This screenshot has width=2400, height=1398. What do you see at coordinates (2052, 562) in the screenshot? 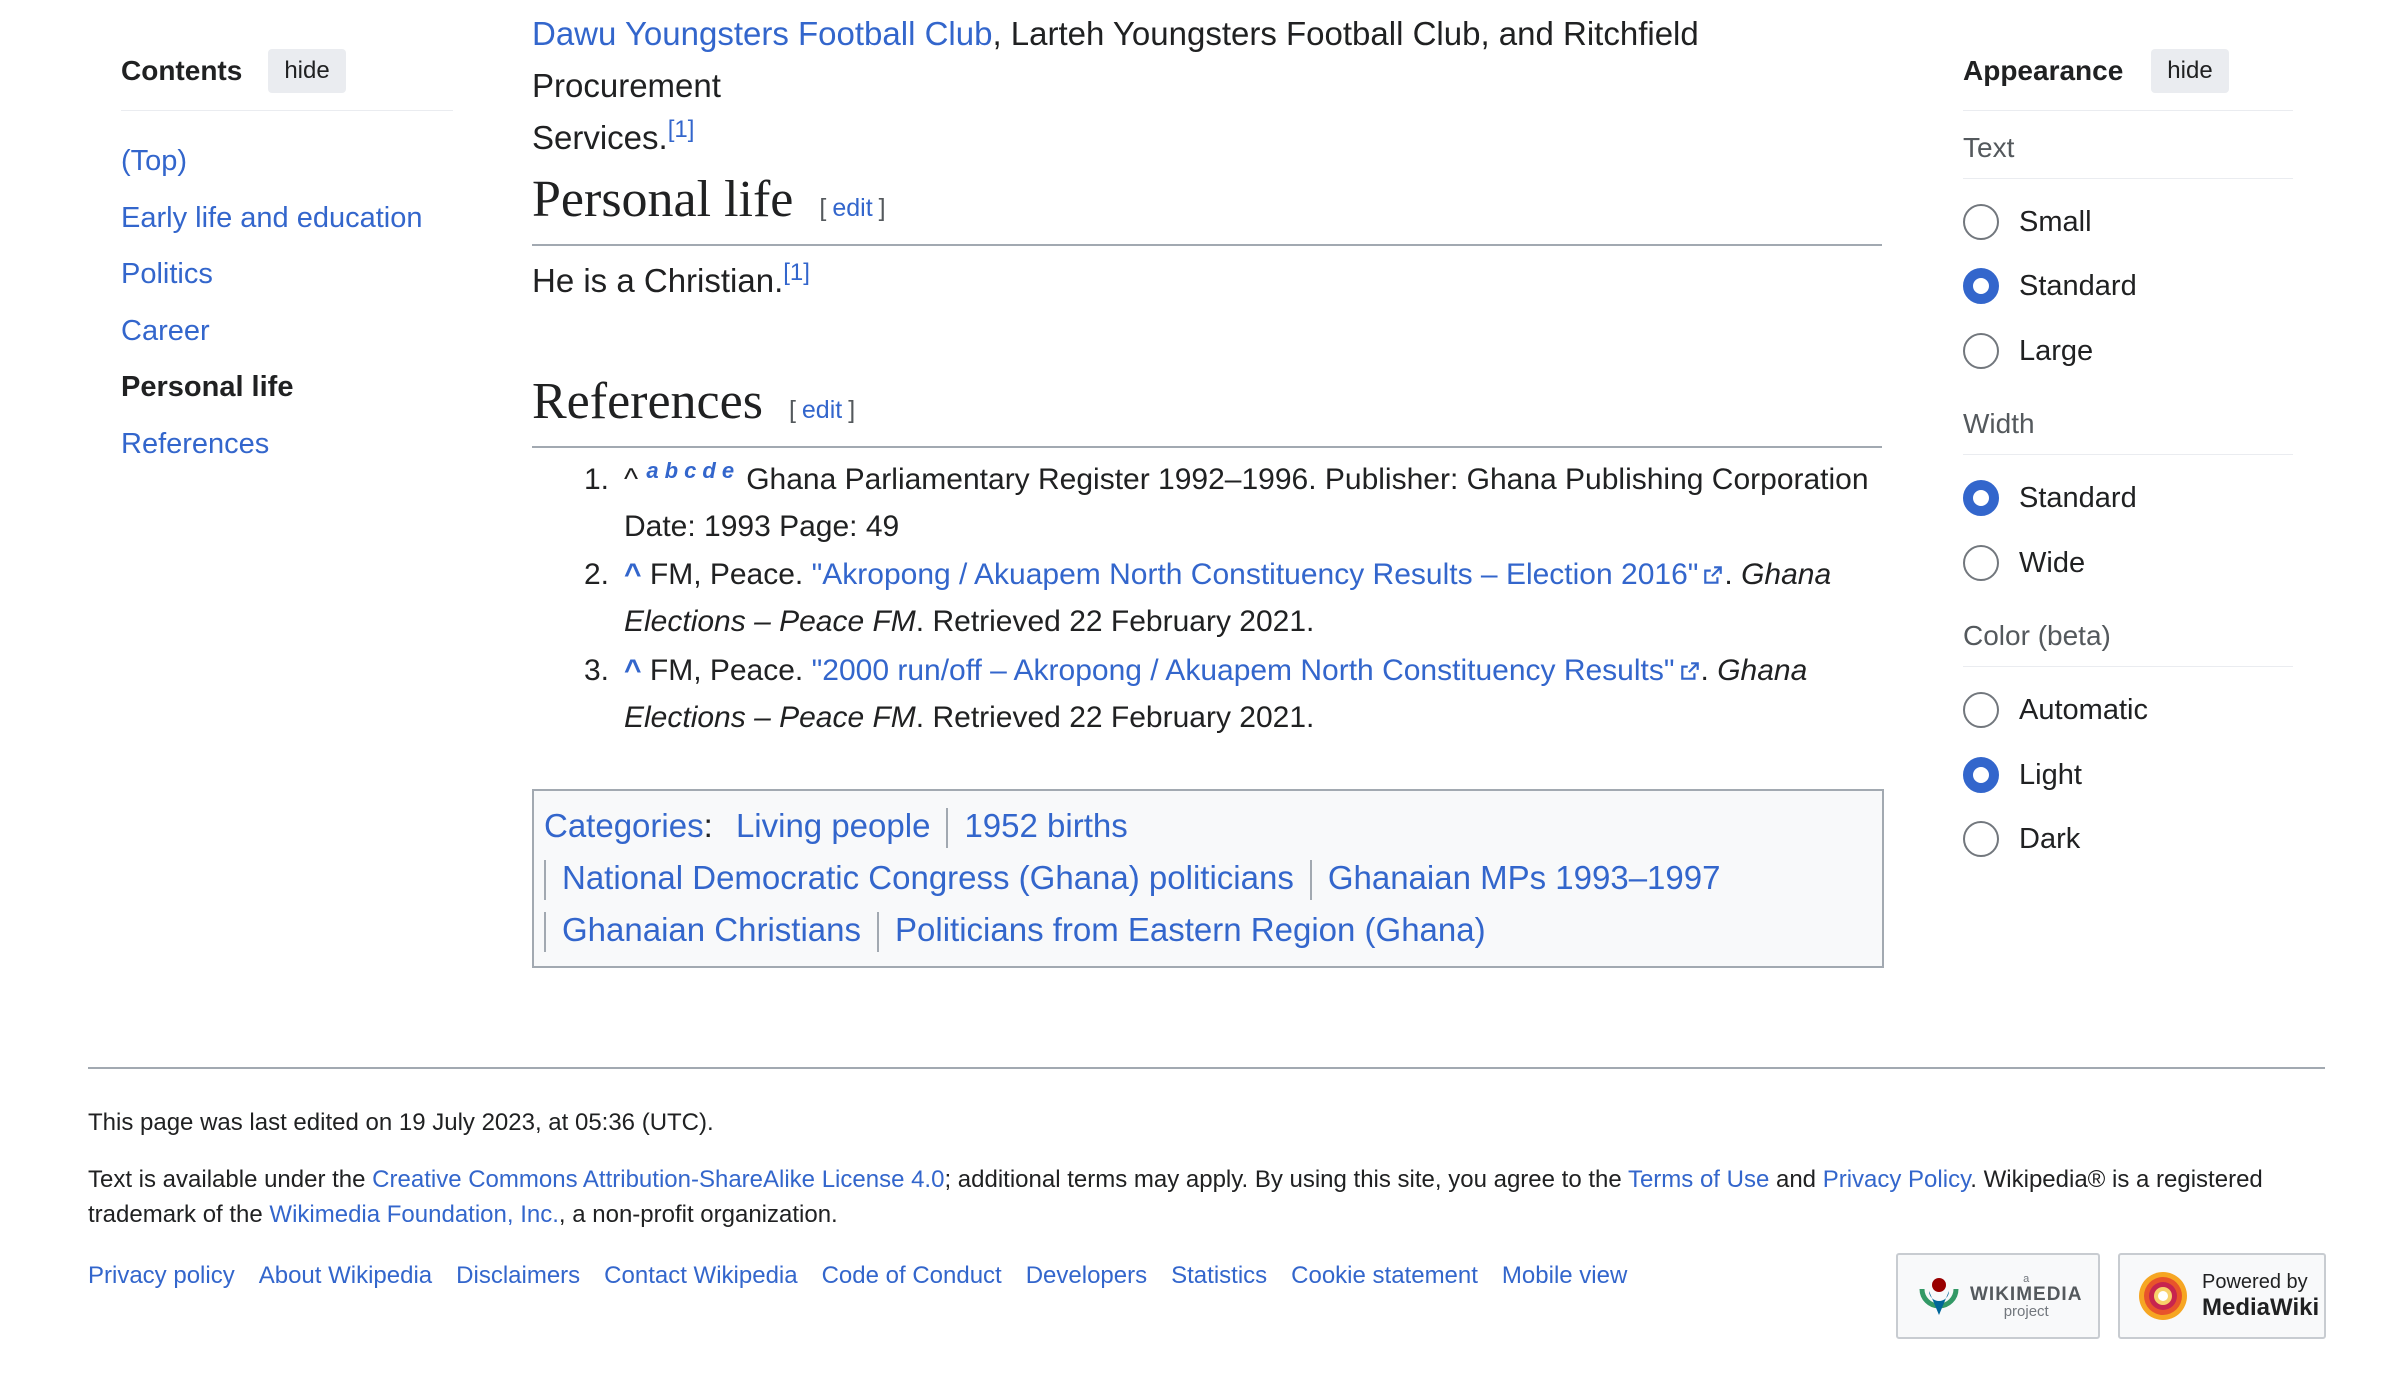
I see `radio-label: Wide` at bounding box center [2052, 562].